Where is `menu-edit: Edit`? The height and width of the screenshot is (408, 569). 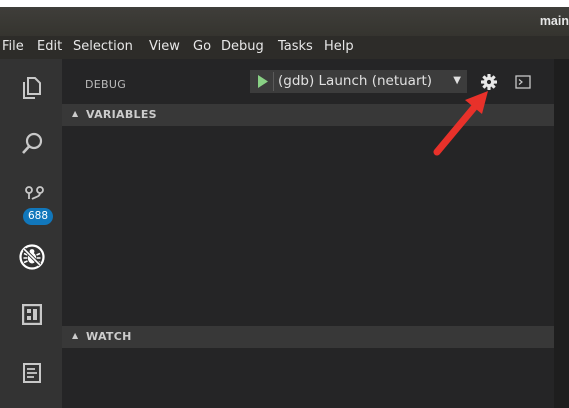
menu-edit: Edit is located at coordinates (49, 46).